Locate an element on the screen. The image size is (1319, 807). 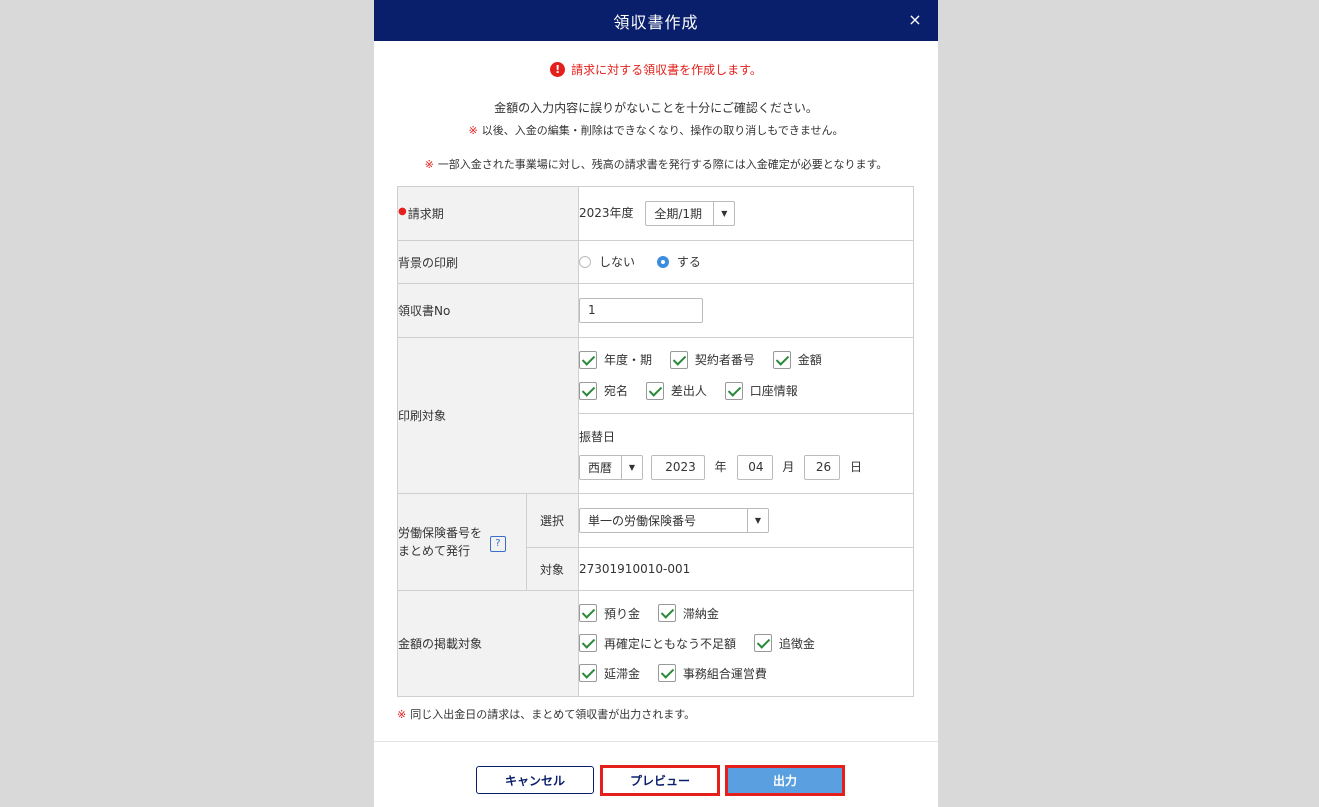
check-year-period: 年度・期 is located at coordinates (615, 360).